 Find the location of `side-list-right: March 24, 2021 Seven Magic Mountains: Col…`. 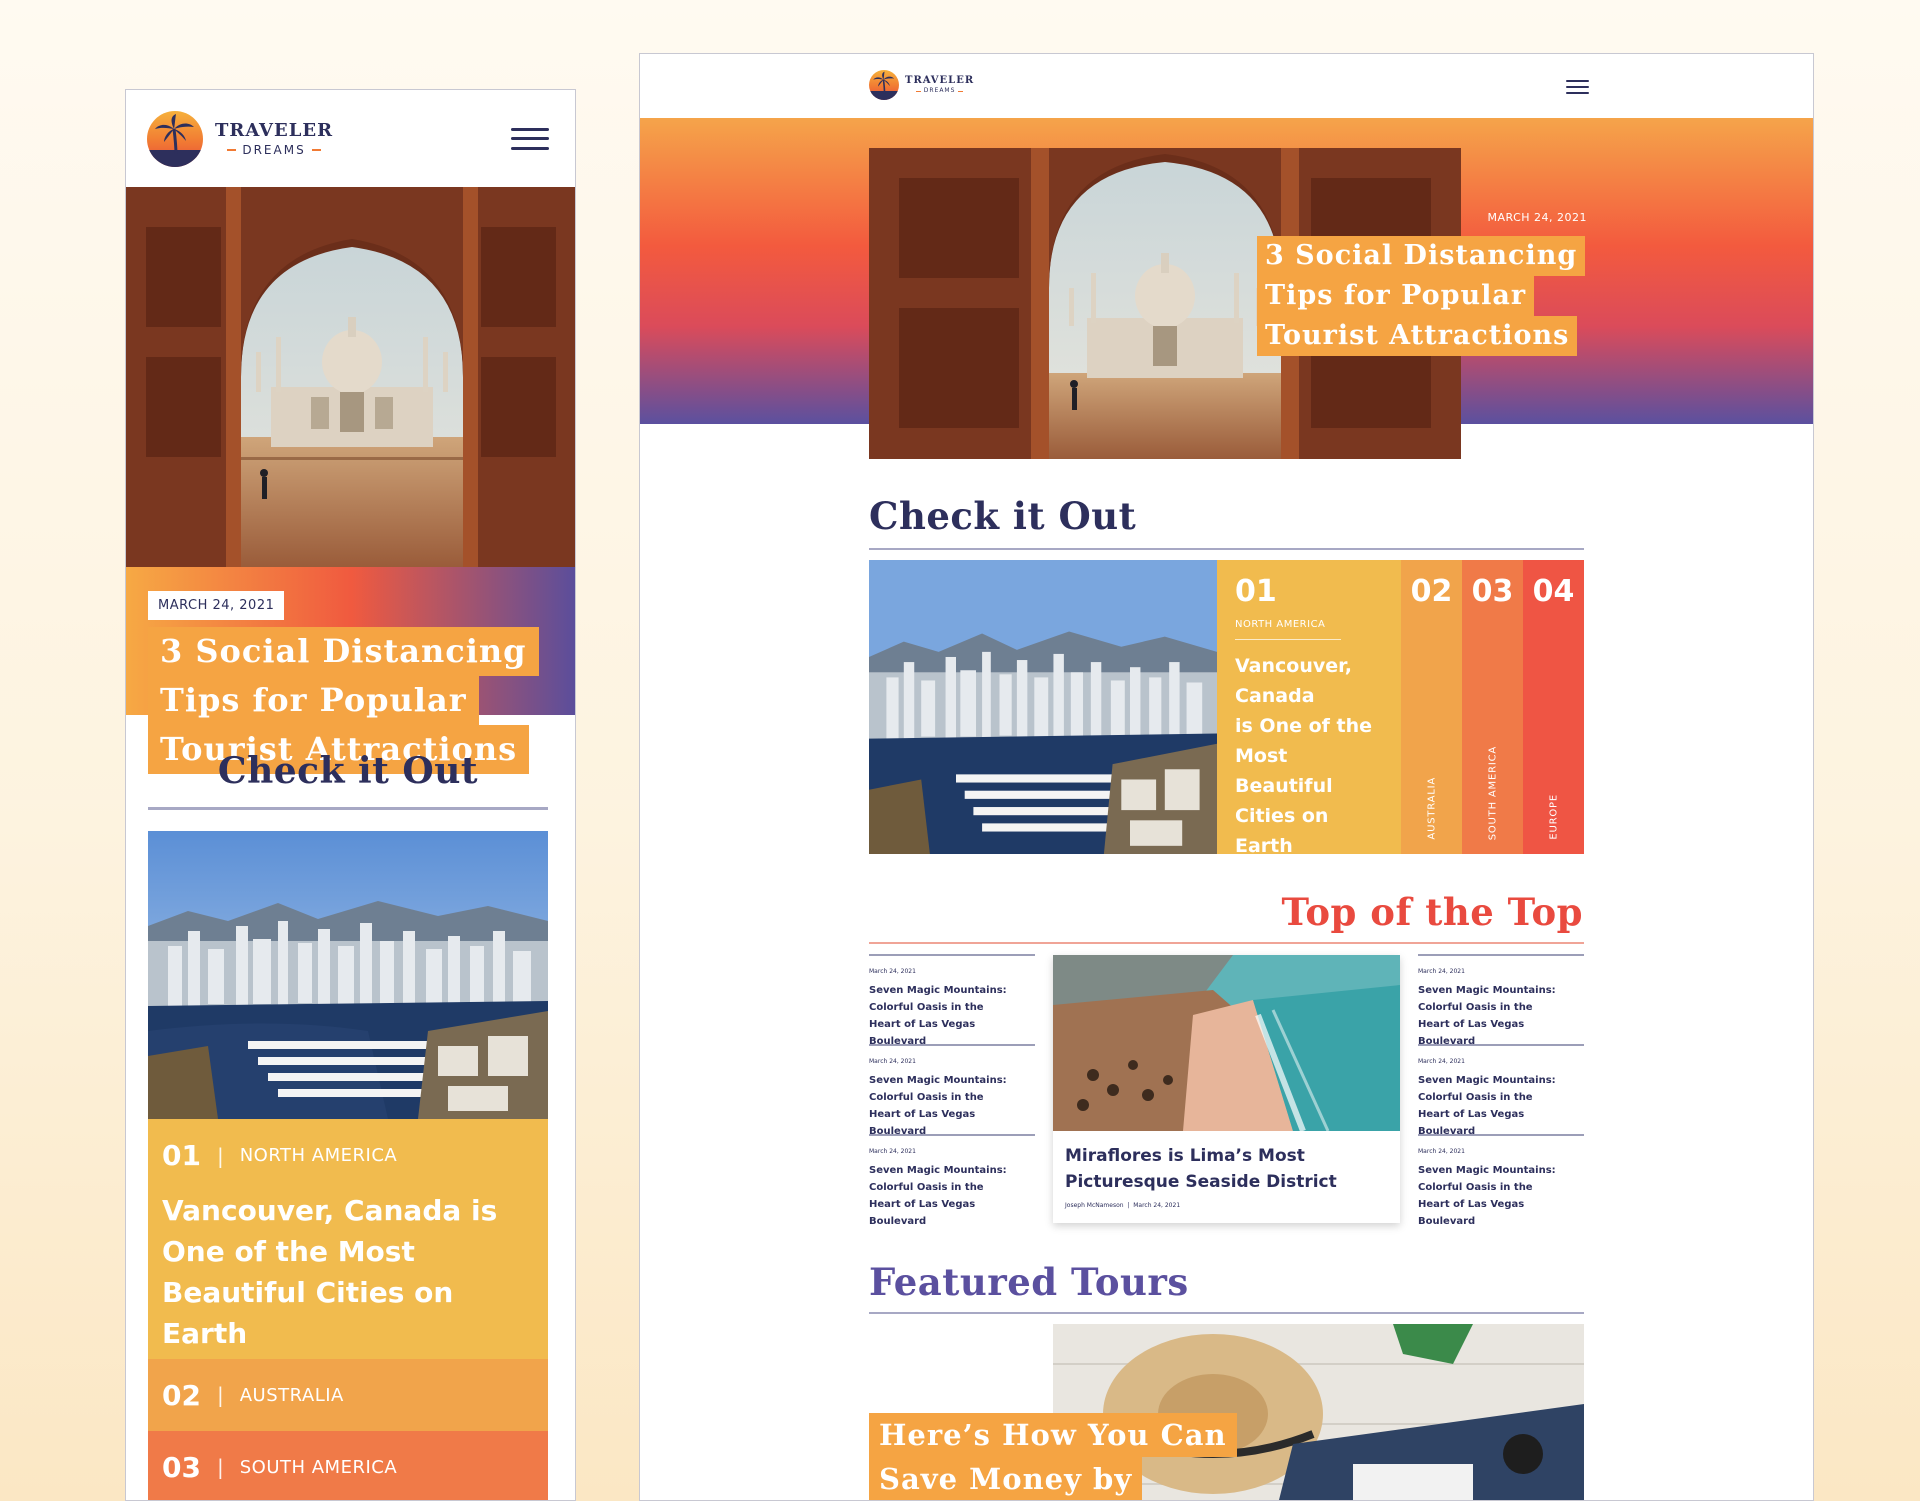

side-list-right: March 24, 2021 Seven Magic Mountains: Col… is located at coordinates (1501, 1090).